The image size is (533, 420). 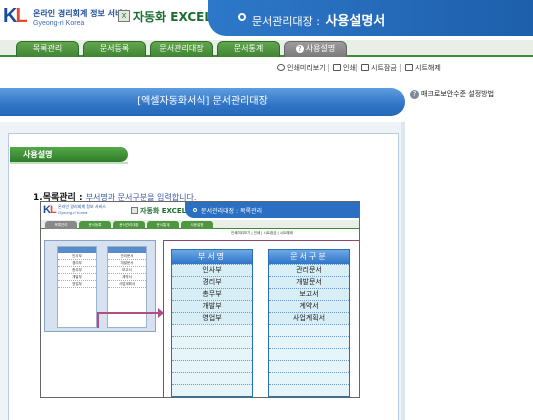 What do you see at coordinates (428, 68) in the screenshot?
I see `sheet-unlock-label: 시트해제` at bounding box center [428, 68].